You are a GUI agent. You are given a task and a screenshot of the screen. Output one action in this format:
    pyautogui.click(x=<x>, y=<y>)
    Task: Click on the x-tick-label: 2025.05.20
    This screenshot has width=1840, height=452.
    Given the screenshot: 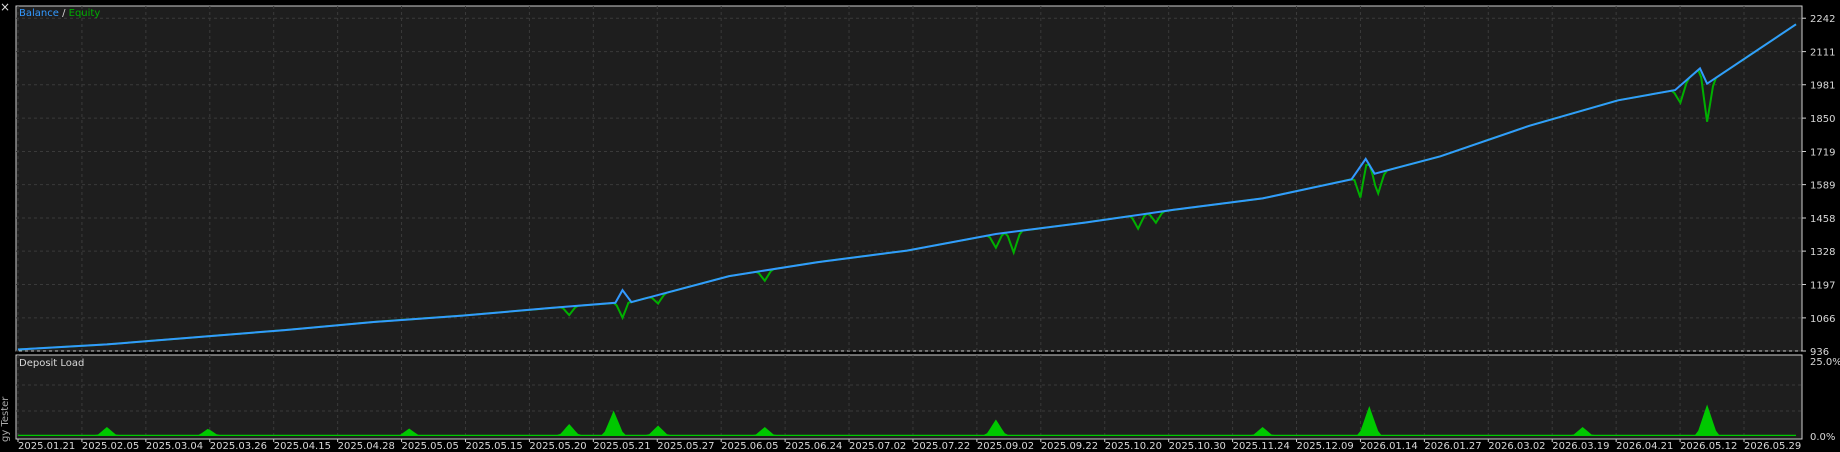 What is the action you would take?
    pyautogui.click(x=557, y=446)
    